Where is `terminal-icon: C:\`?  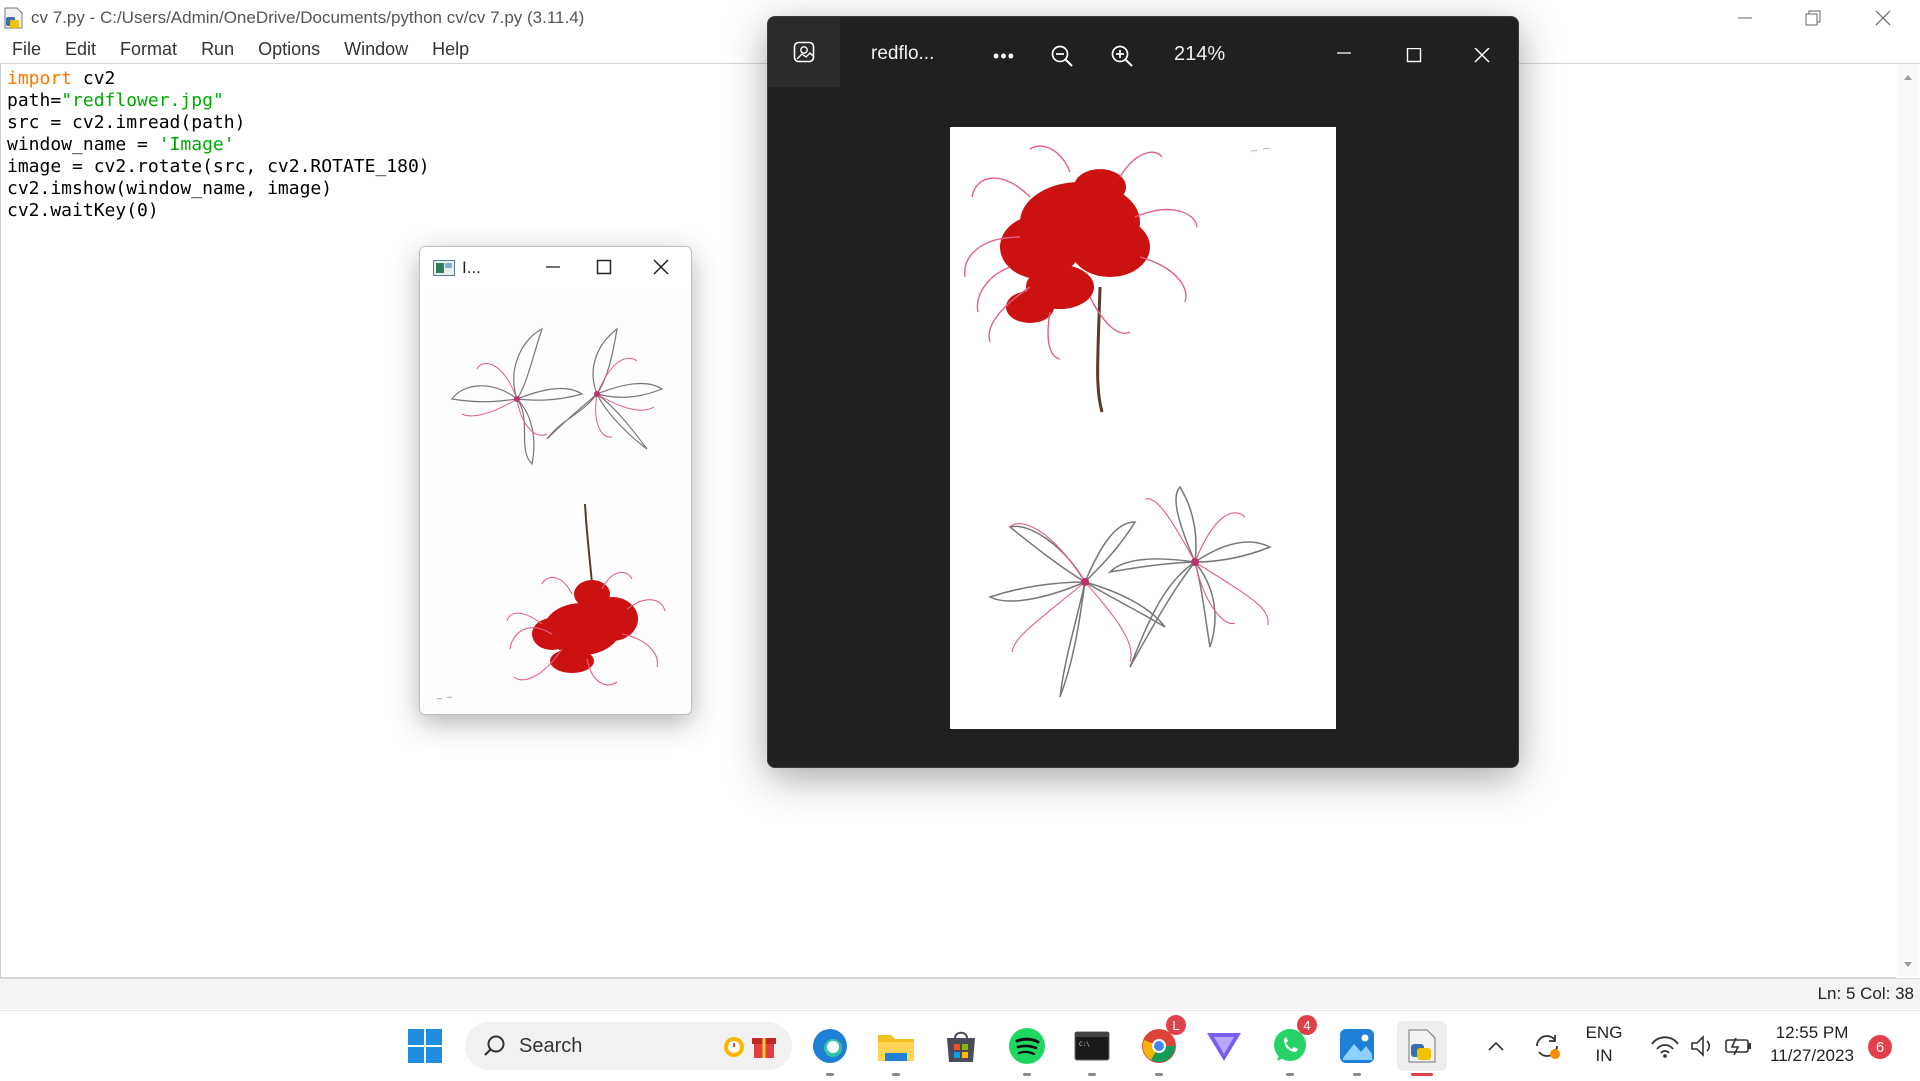
terminal-icon: C:\ is located at coordinates (1092, 1046).